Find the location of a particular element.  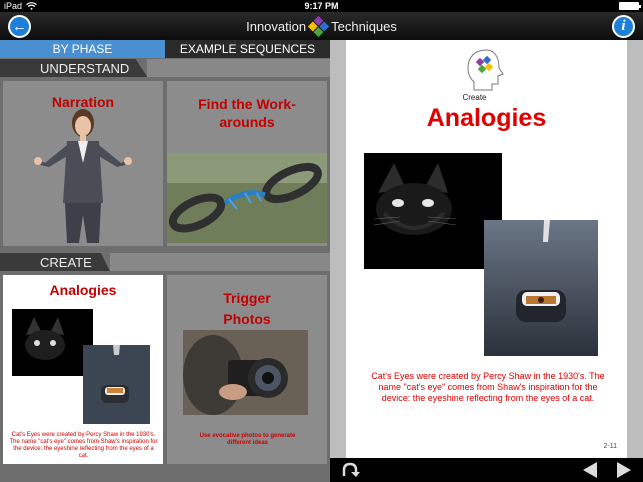

wifi-icon is located at coordinates (31, 6).